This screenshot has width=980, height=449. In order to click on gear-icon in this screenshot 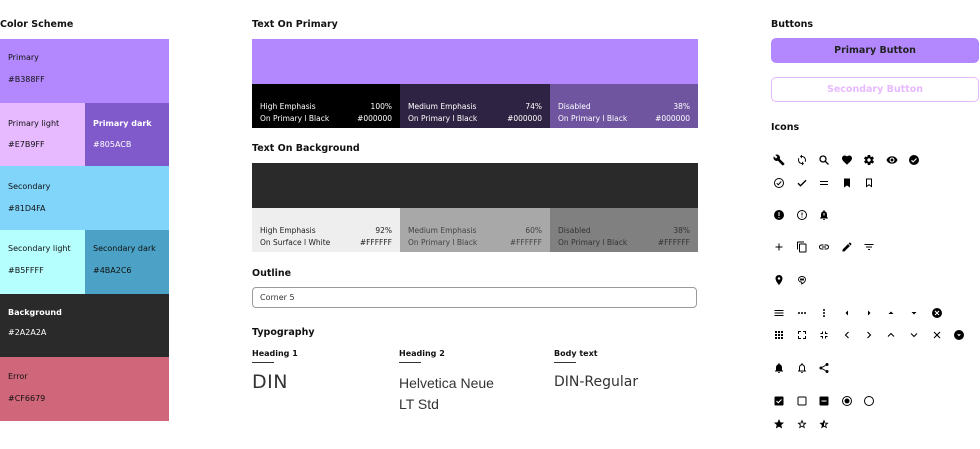, I will do `click(869, 160)`.